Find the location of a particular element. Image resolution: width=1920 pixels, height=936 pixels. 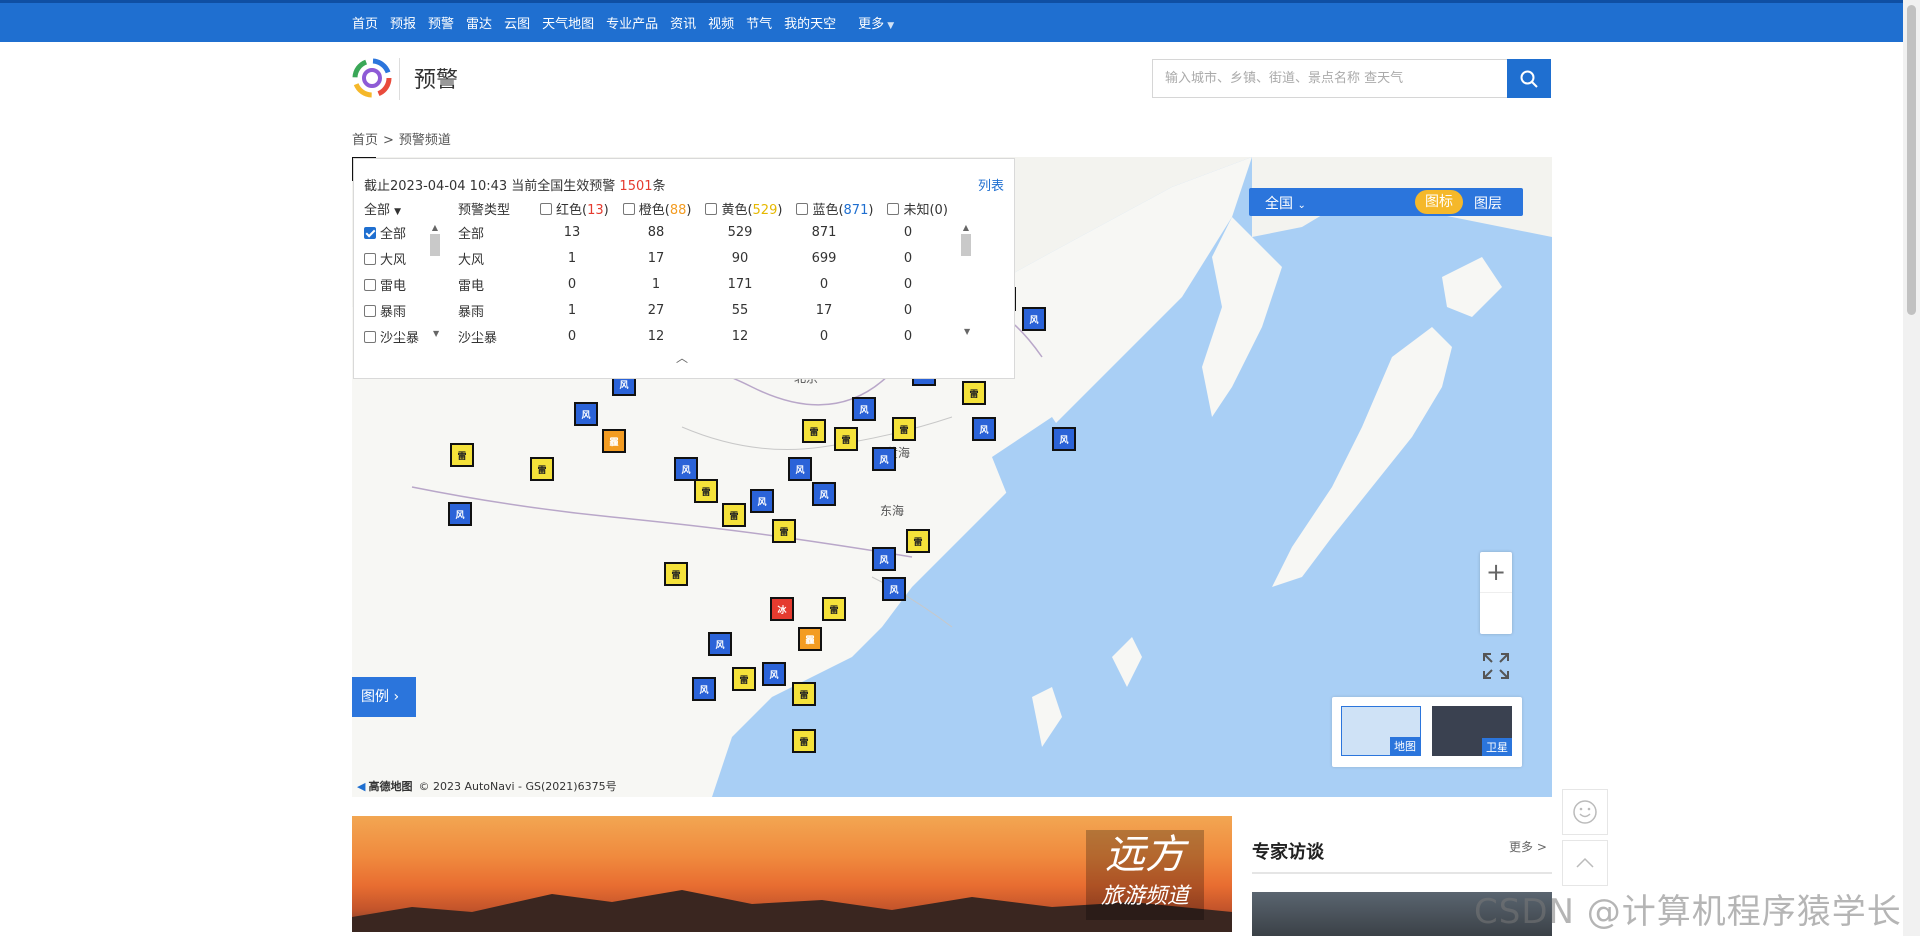

nav-item-video: 视频 is located at coordinates (721, 22).